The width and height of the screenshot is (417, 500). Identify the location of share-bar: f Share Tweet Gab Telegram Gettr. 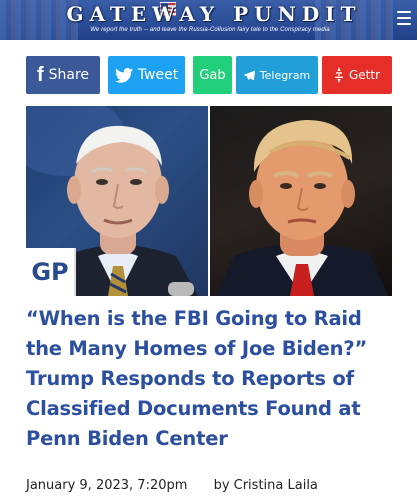
(208, 75).